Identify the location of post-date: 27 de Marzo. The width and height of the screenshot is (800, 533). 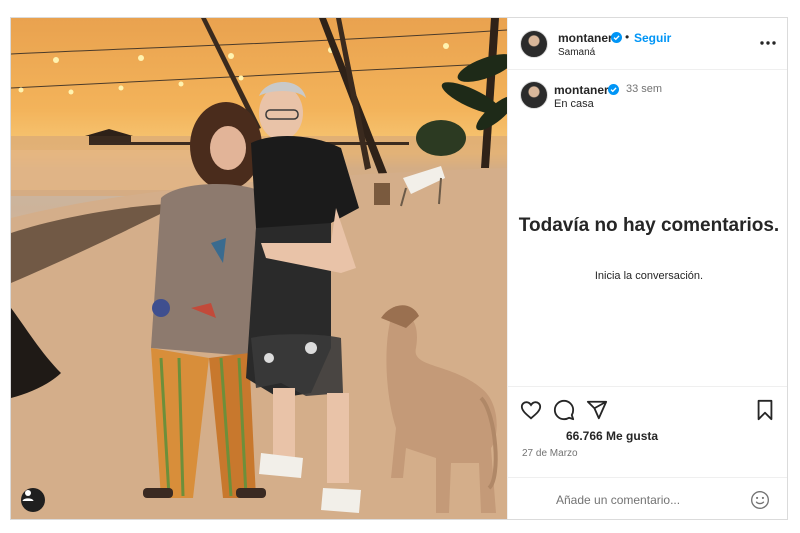
(550, 453).